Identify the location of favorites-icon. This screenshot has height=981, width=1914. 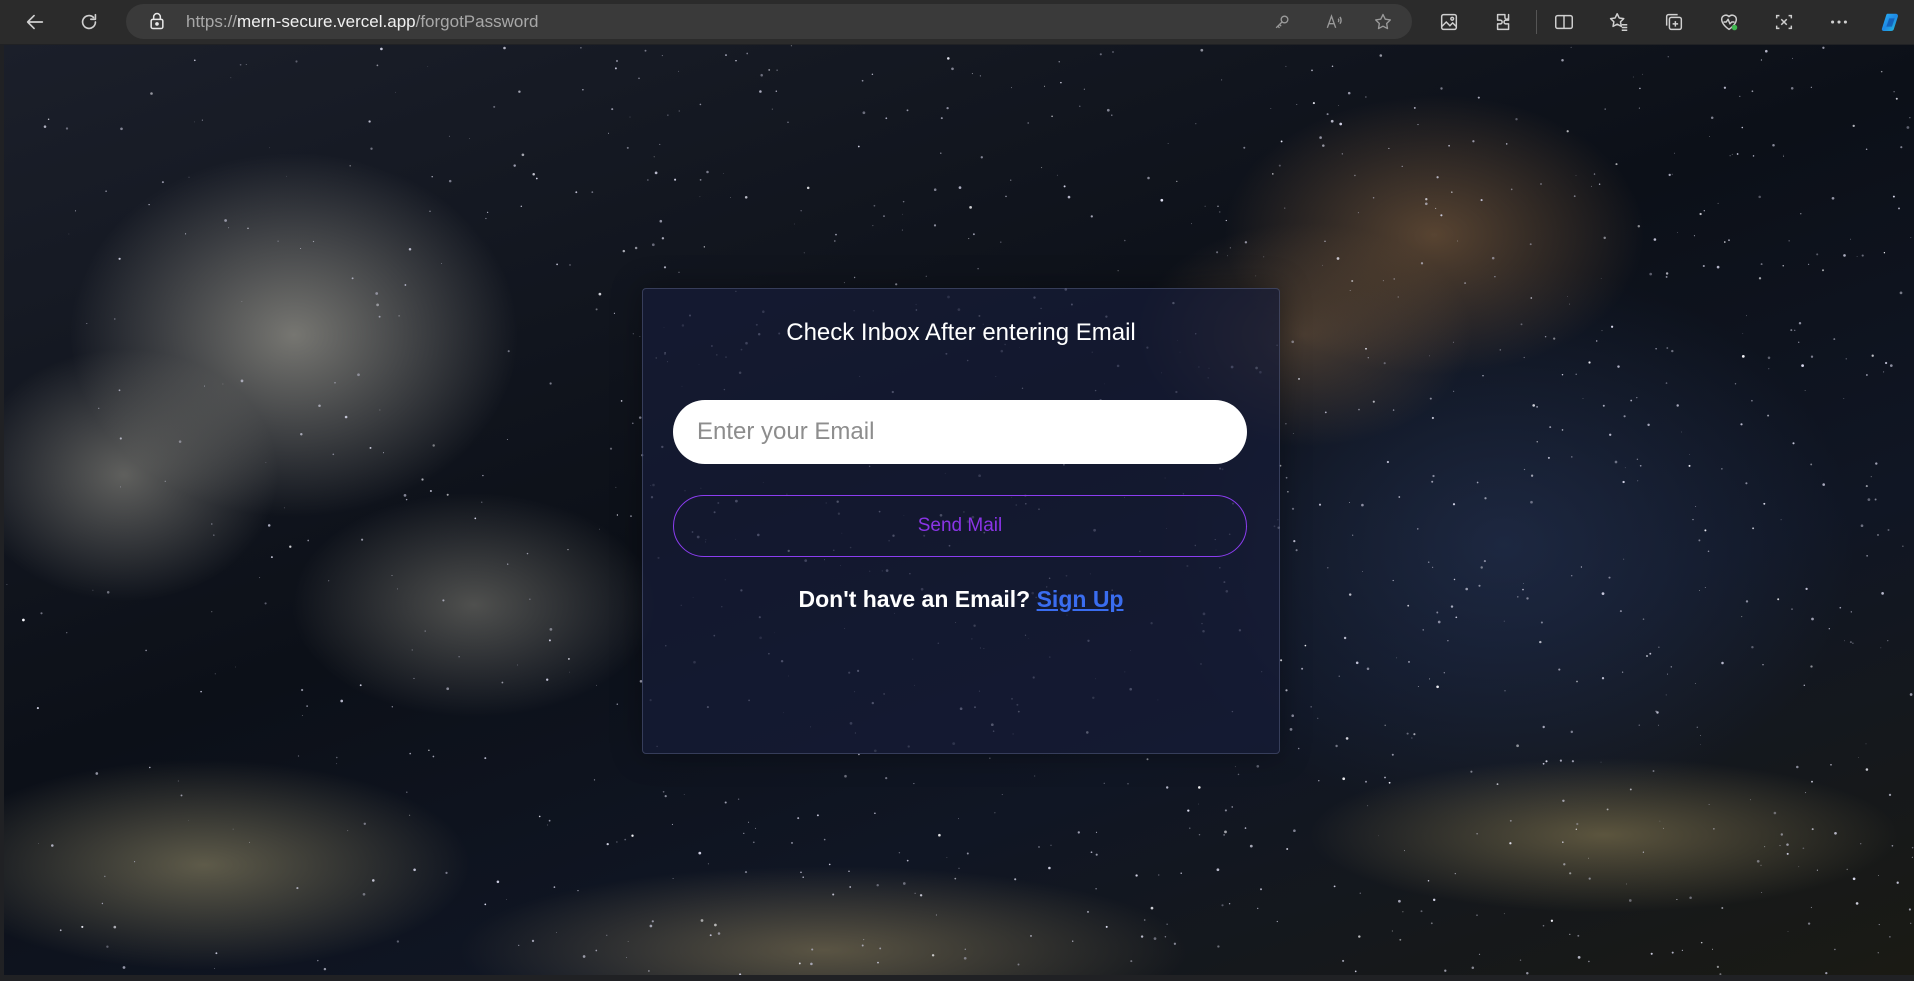
(1619, 22).